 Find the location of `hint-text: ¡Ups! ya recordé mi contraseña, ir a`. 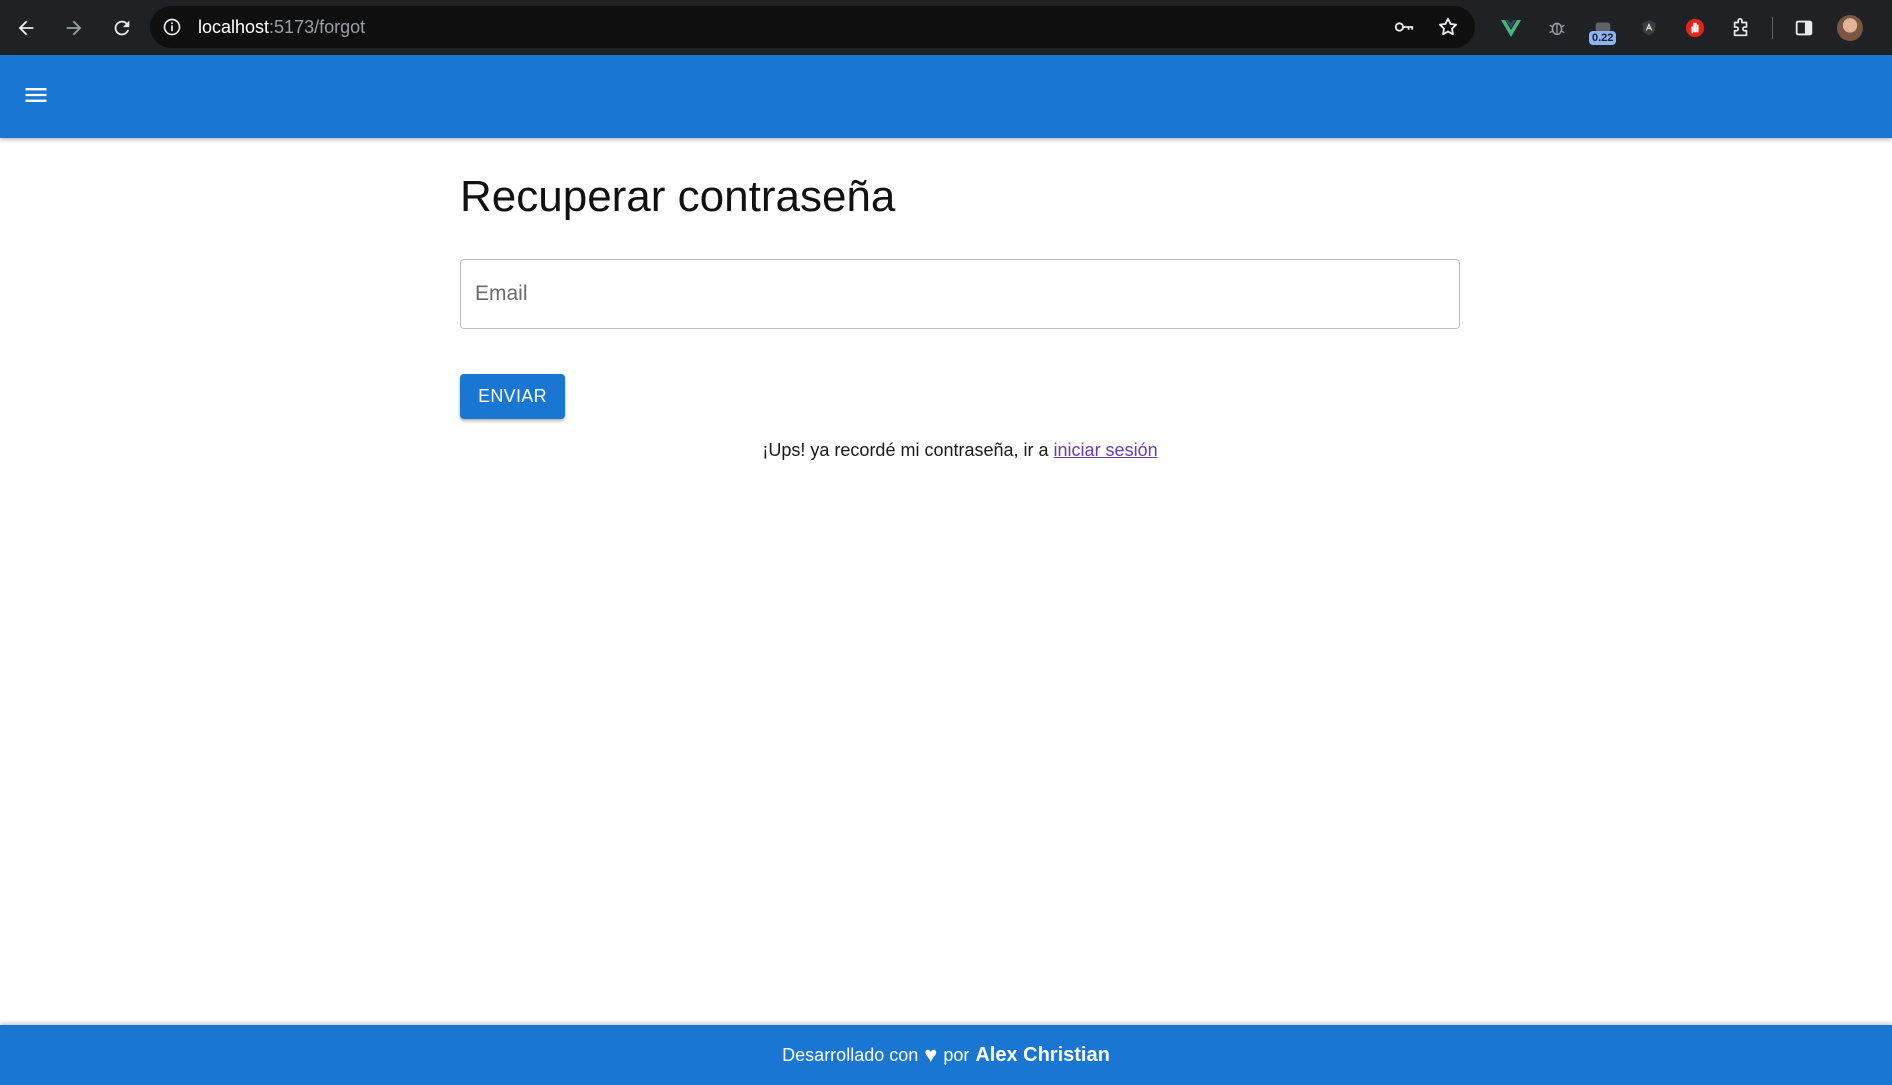

hint-text: ¡Ups! ya recordé mi contraseña, ir a is located at coordinates (905, 450).